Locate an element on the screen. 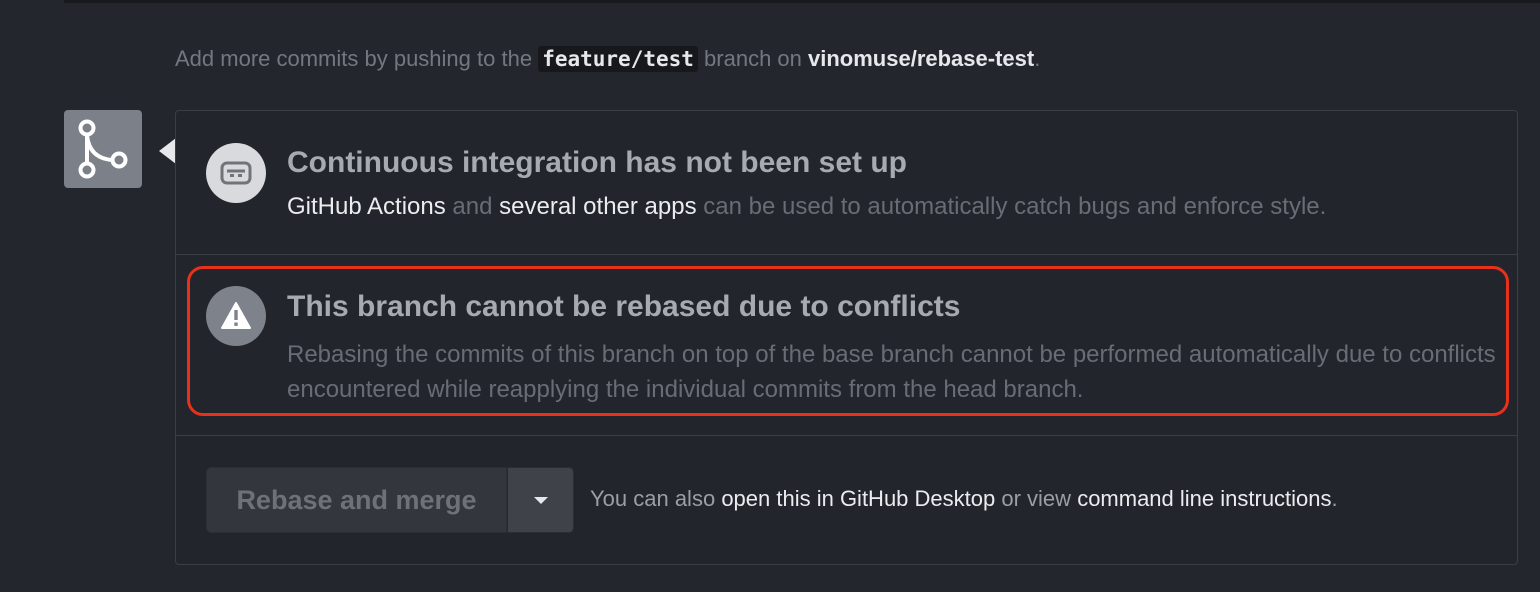  merge-method-dropdown-button is located at coordinates (540, 500).